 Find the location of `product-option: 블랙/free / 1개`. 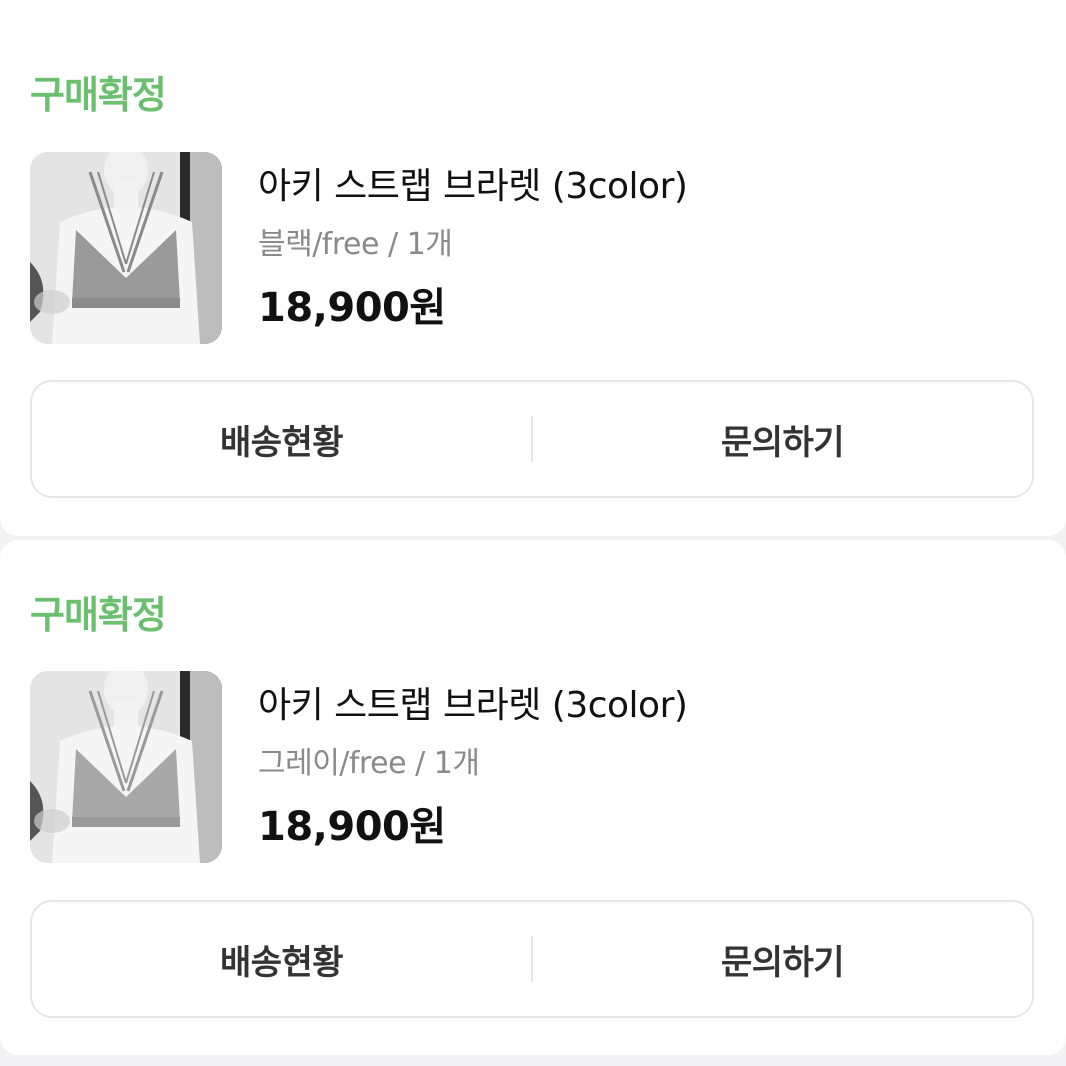

product-option: 블랙/free / 1개 is located at coordinates (355, 244).